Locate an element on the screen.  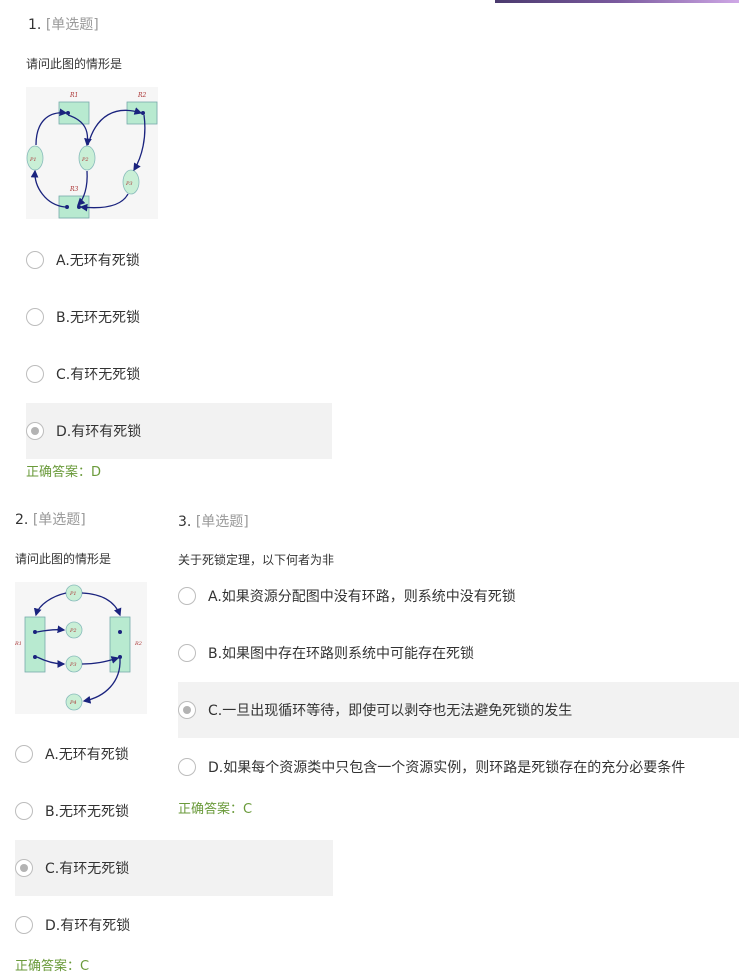
option-label: B.如果图中存在环路则系统中可能存在死锁 is located at coordinates (341, 654).